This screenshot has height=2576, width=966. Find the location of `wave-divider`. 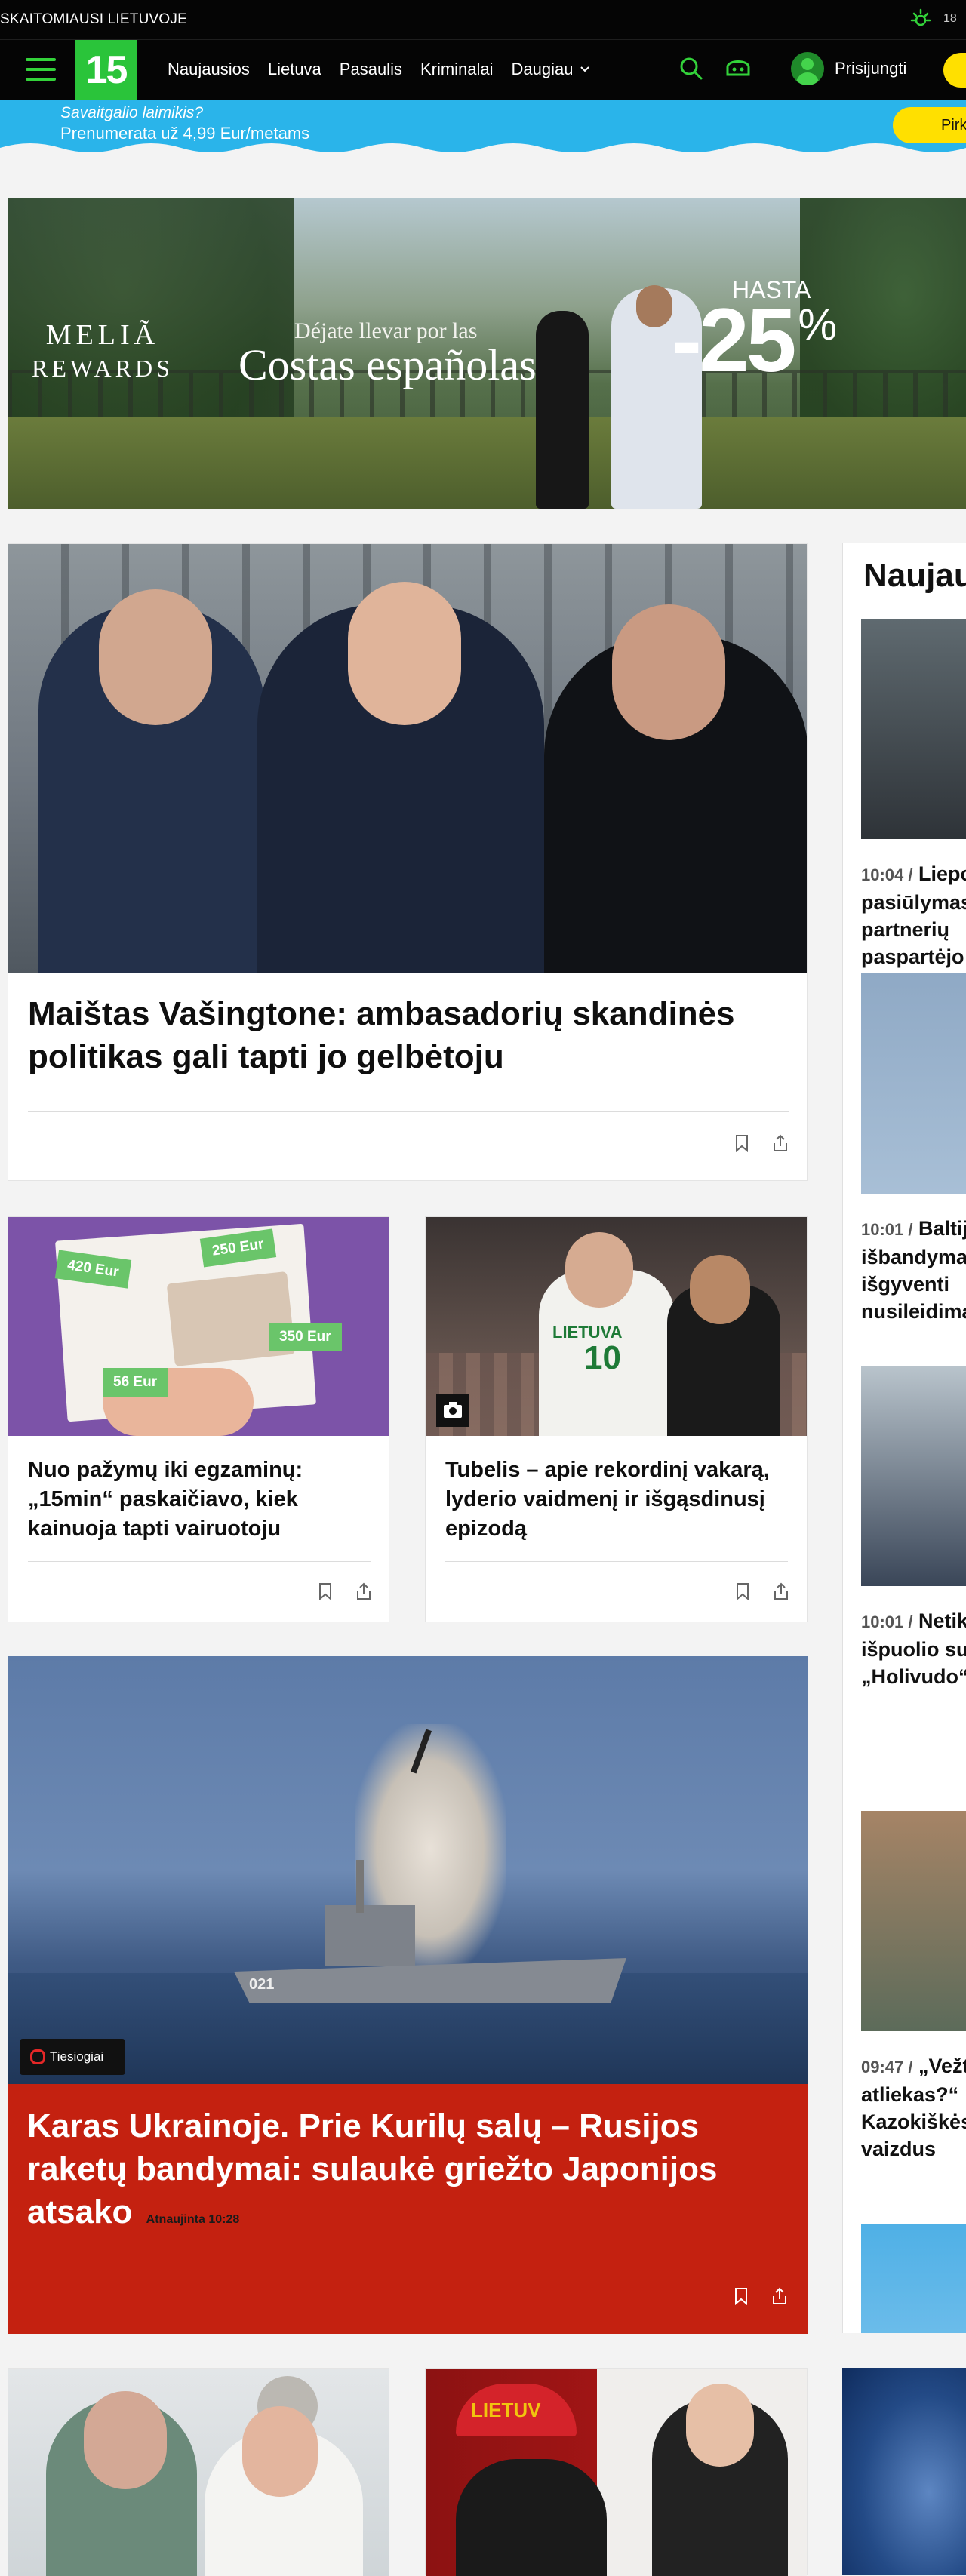

wave-divider is located at coordinates (483, 149).